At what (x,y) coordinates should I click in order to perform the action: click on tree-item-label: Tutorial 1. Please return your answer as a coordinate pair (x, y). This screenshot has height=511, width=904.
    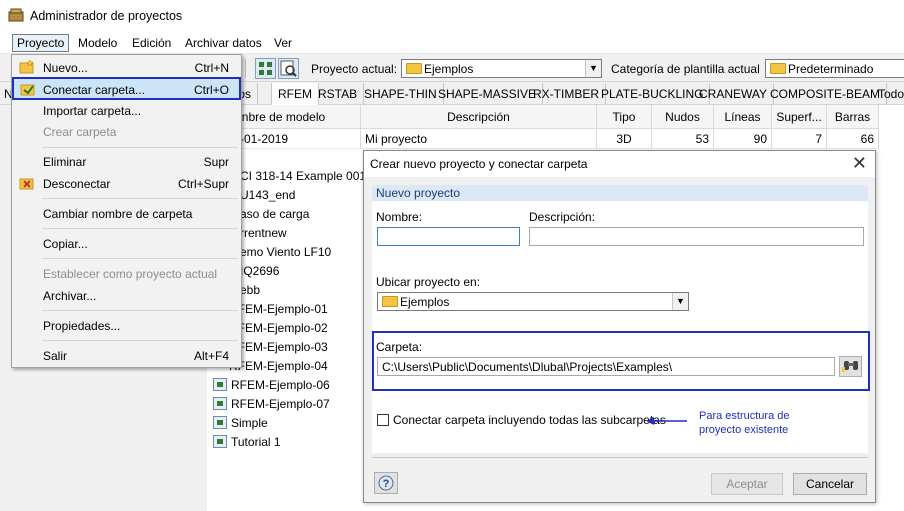
    Looking at the image, I should click on (256, 442).